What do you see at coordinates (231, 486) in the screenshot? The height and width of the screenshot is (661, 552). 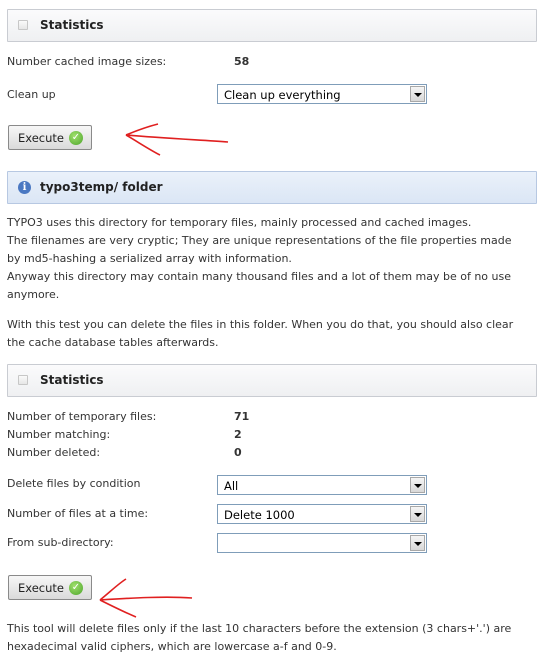 I see `delete-condition-value: All` at bounding box center [231, 486].